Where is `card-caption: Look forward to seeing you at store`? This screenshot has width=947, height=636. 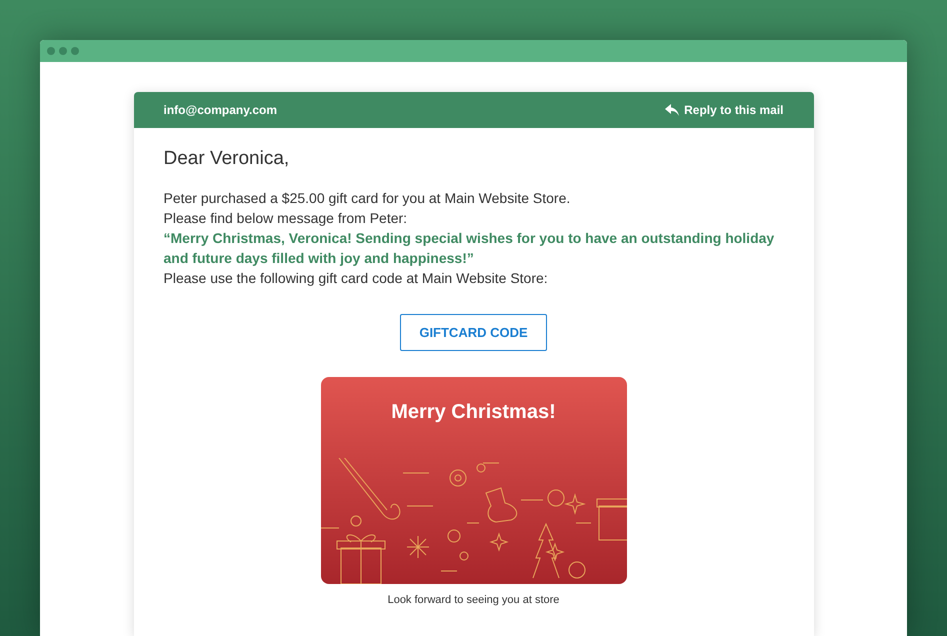 card-caption: Look forward to seeing you at store is located at coordinates (473, 600).